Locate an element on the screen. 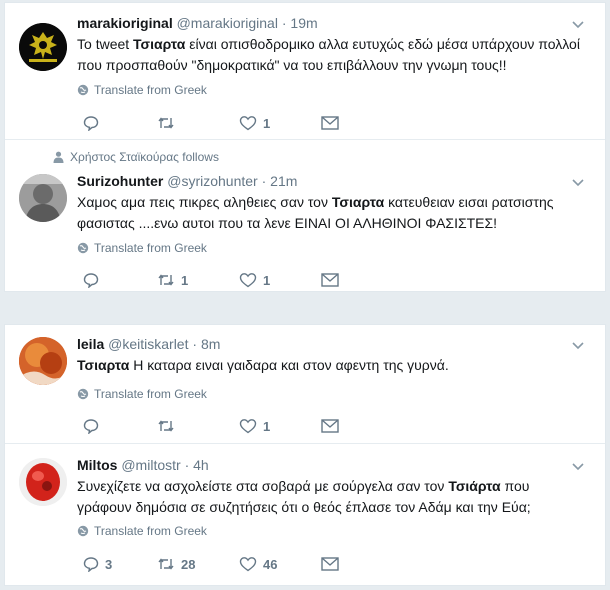 This screenshot has height=590, width=610. avatar-logo-icon is located at coordinates (43, 47).